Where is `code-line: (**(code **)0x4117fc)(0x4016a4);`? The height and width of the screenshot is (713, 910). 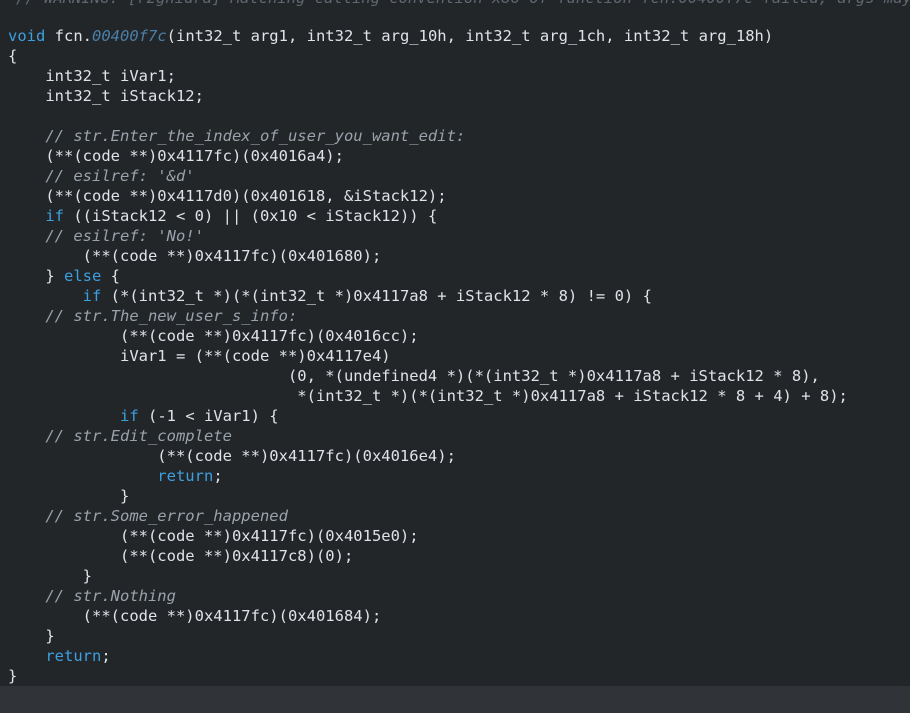
code-line: (**(code **)0x4117fc)(0x4016a4); is located at coordinates (176, 156).